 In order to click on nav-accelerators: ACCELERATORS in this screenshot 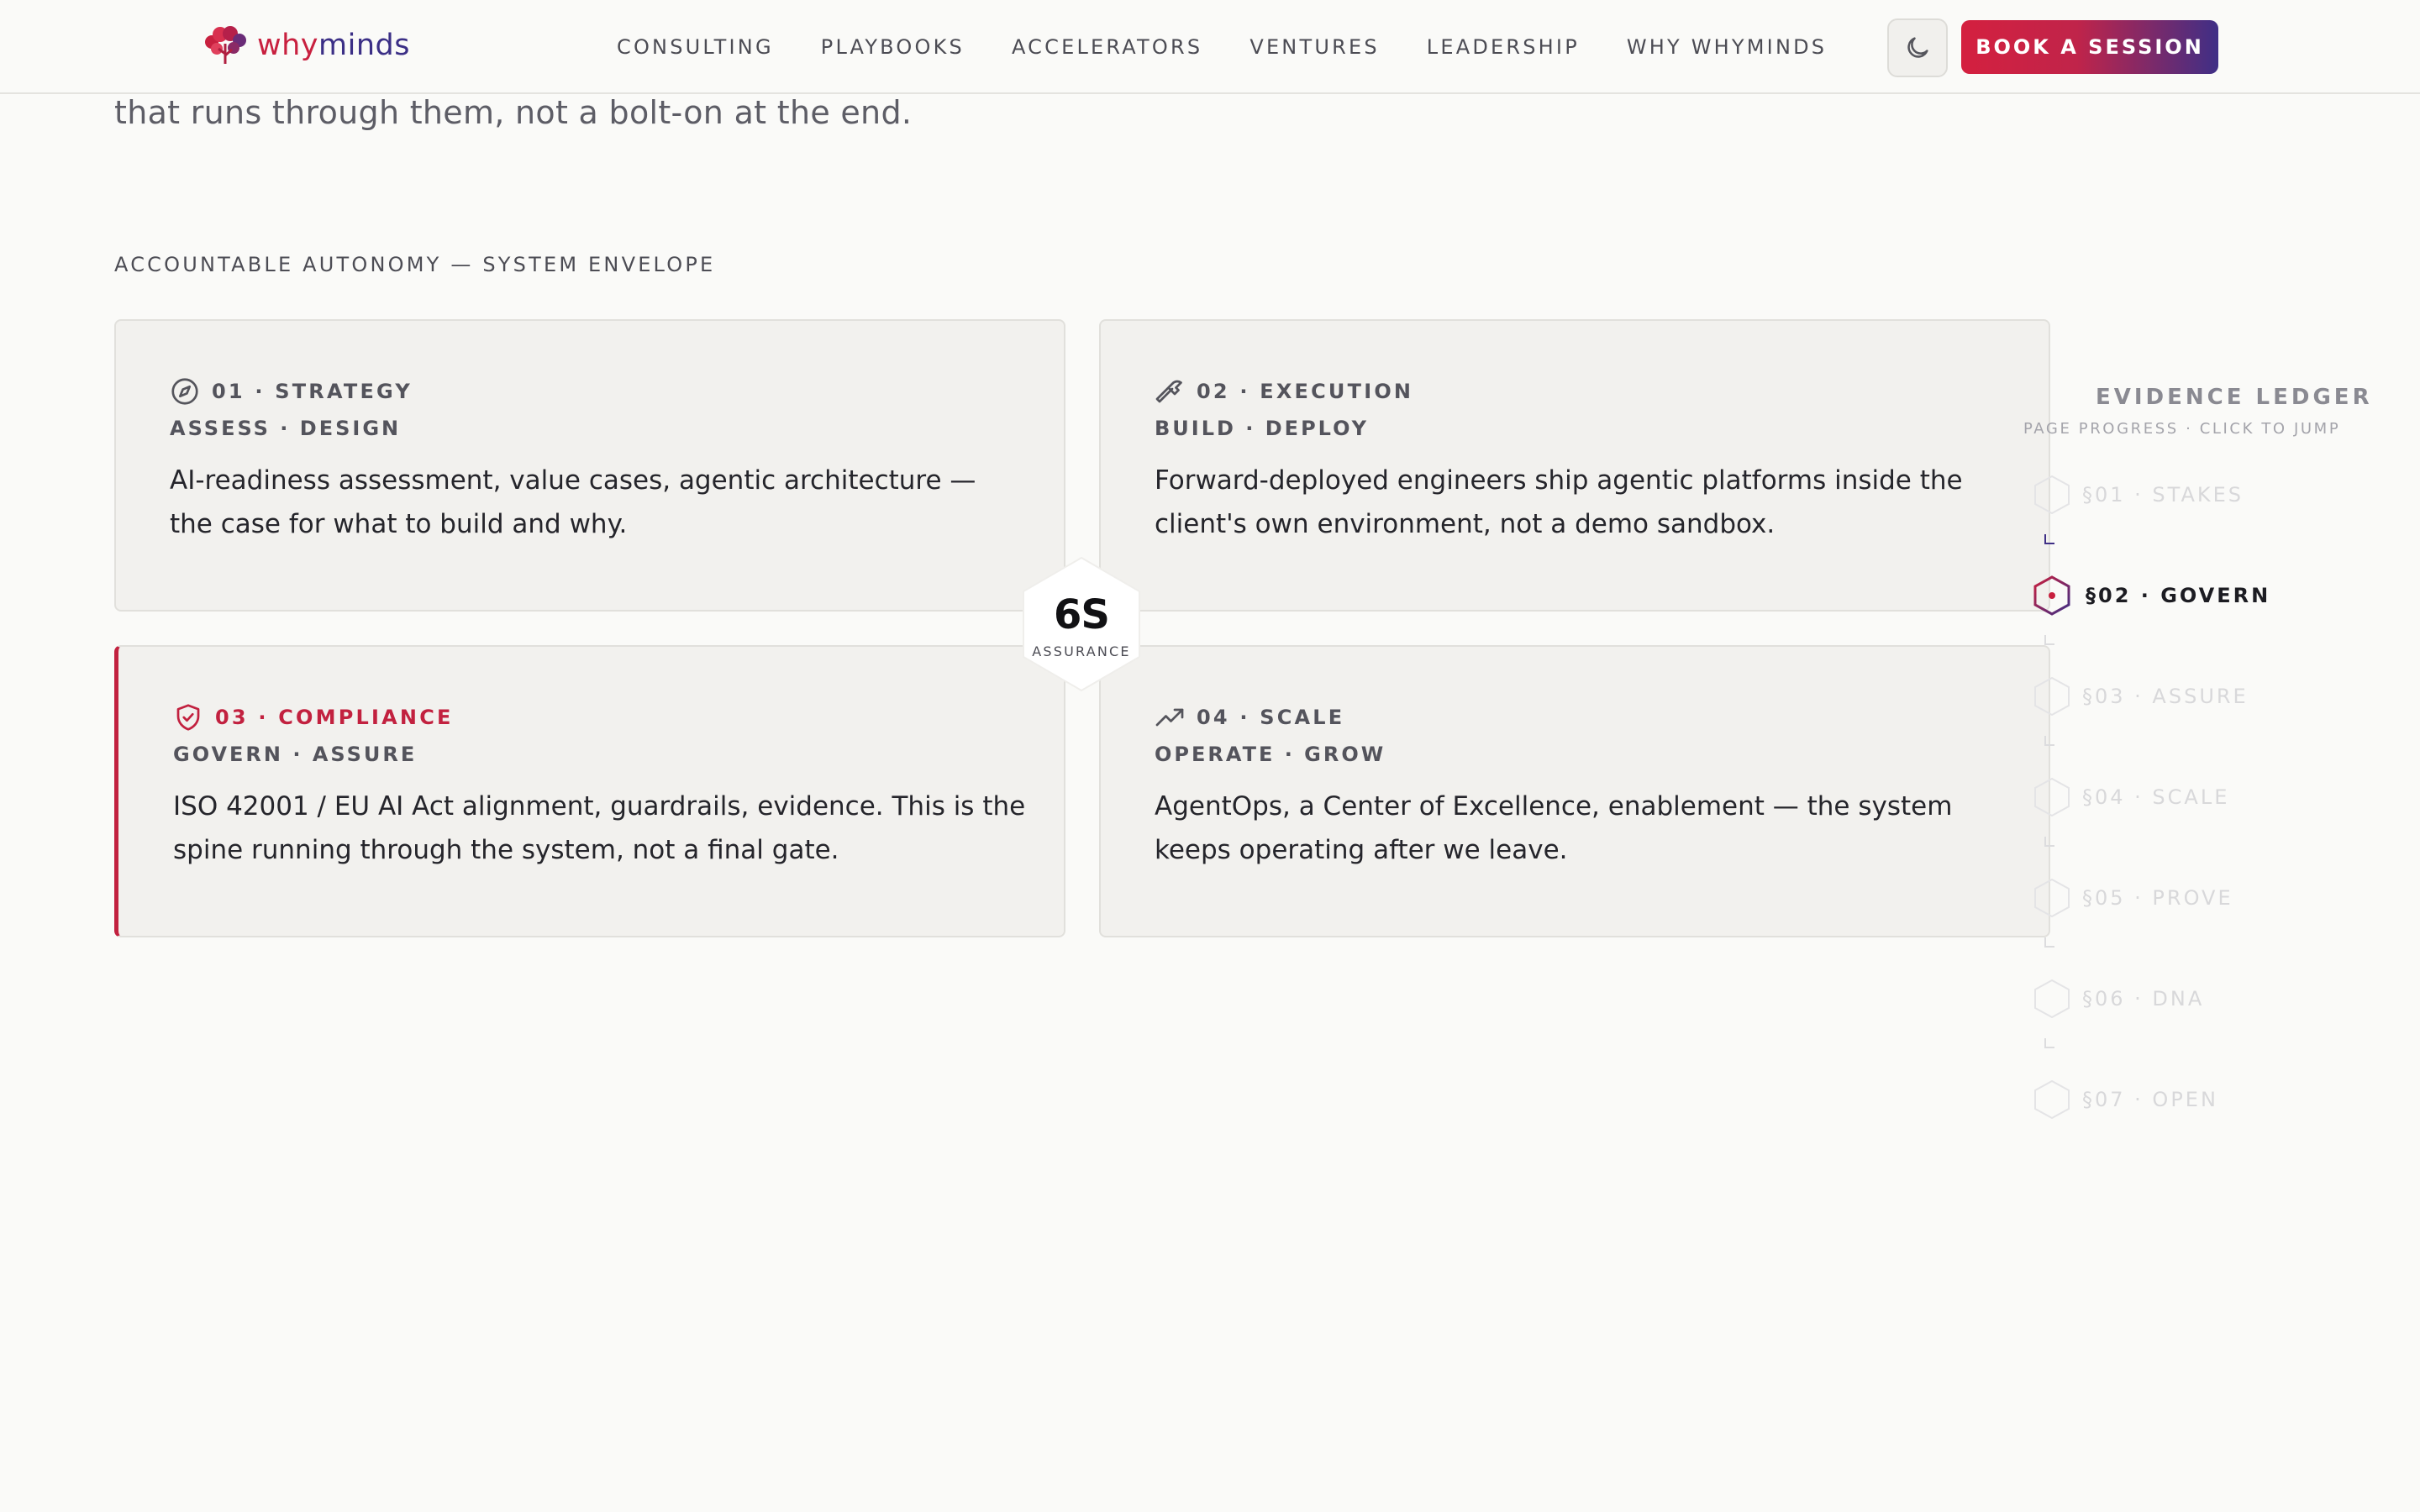, I will do `click(1107, 47)`.